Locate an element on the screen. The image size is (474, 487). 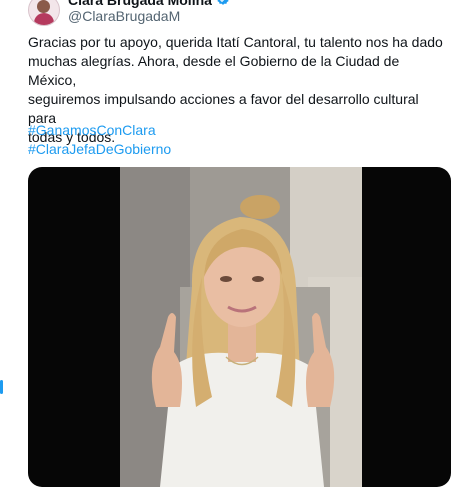
avatar is located at coordinates (44, 13).